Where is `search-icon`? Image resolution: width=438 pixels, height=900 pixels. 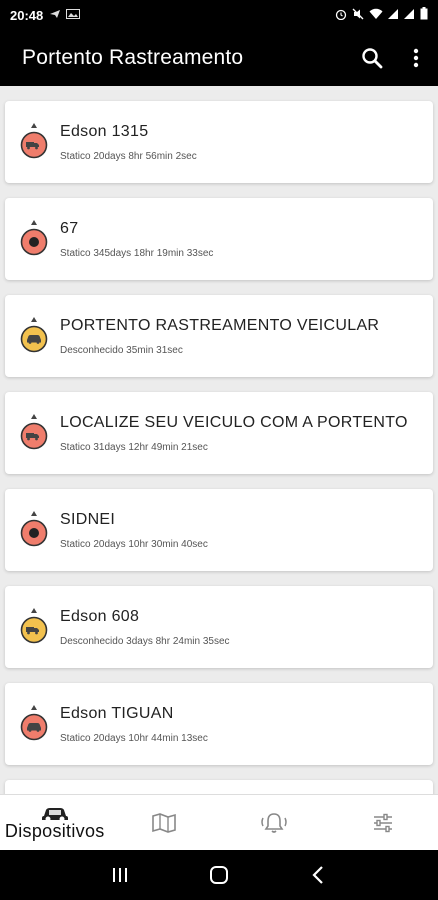
search-icon is located at coordinates (372, 58).